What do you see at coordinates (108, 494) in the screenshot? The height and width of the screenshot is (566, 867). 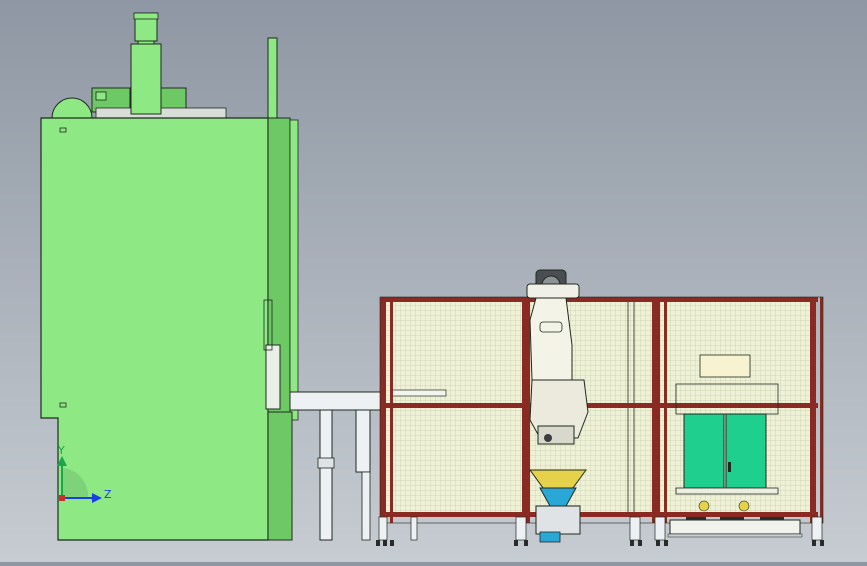 I see `triad-z-label: Z` at bounding box center [108, 494].